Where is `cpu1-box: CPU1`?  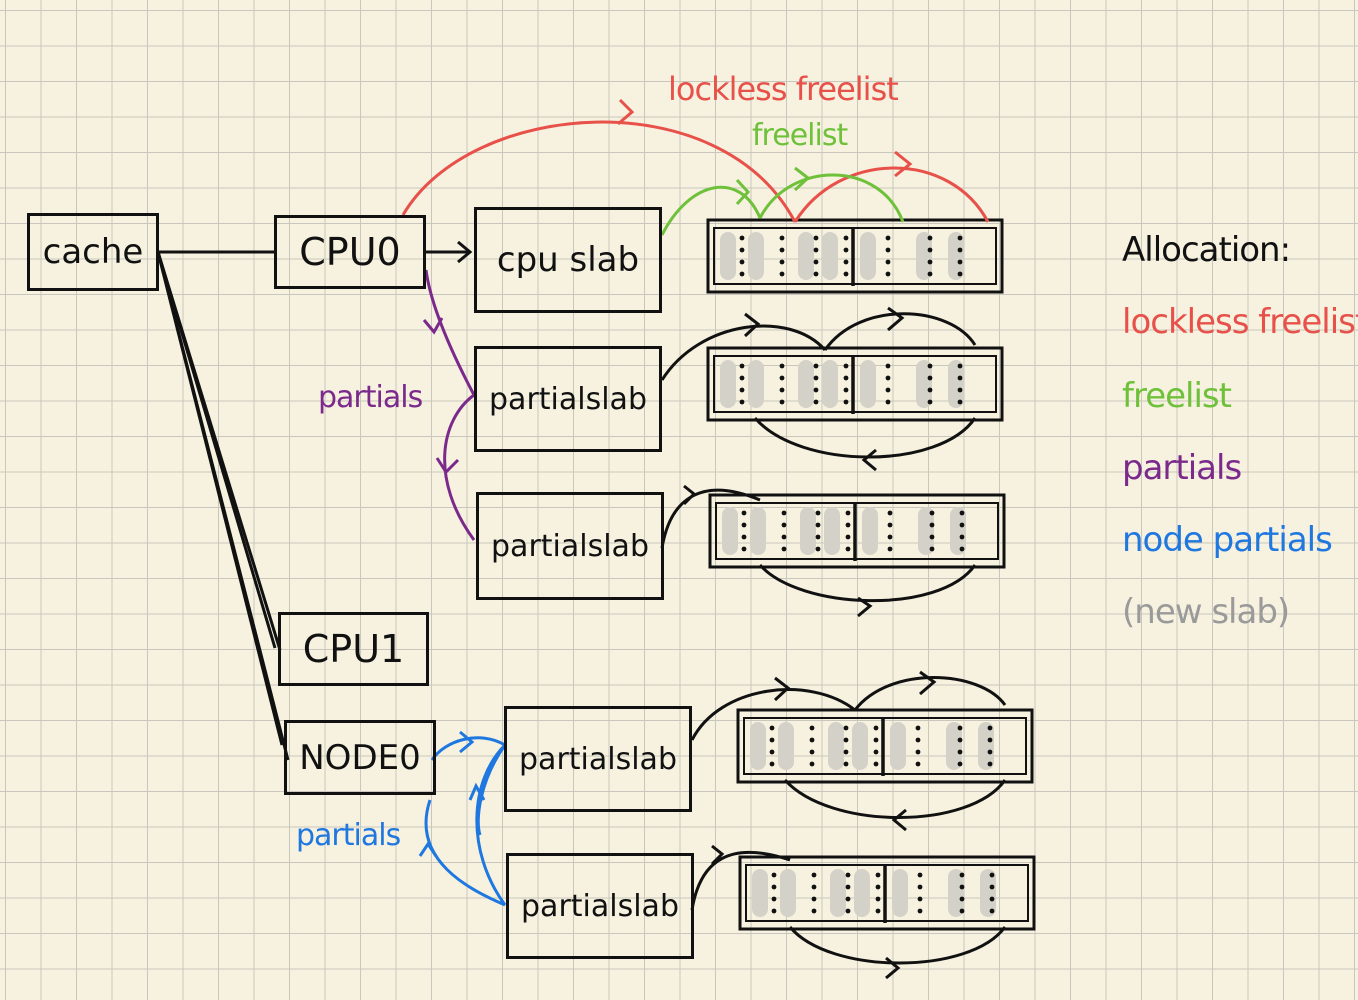 cpu1-box: CPU1 is located at coordinates (353, 649).